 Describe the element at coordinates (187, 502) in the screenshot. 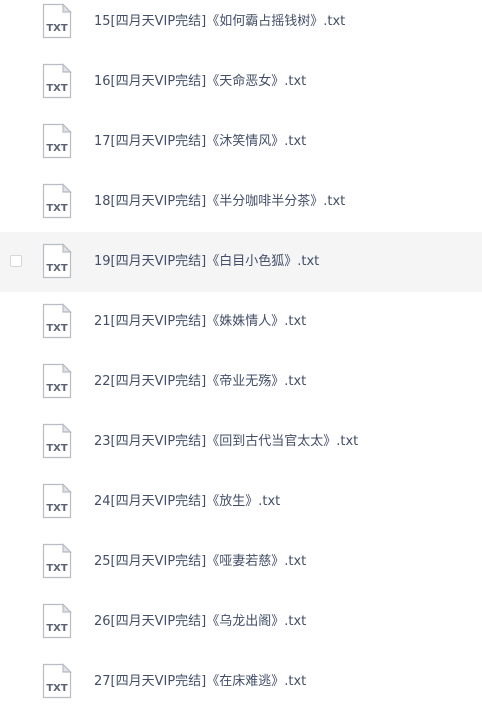

I see `file-name: 24[四月天VIP完结]《放生》.txt` at that location.